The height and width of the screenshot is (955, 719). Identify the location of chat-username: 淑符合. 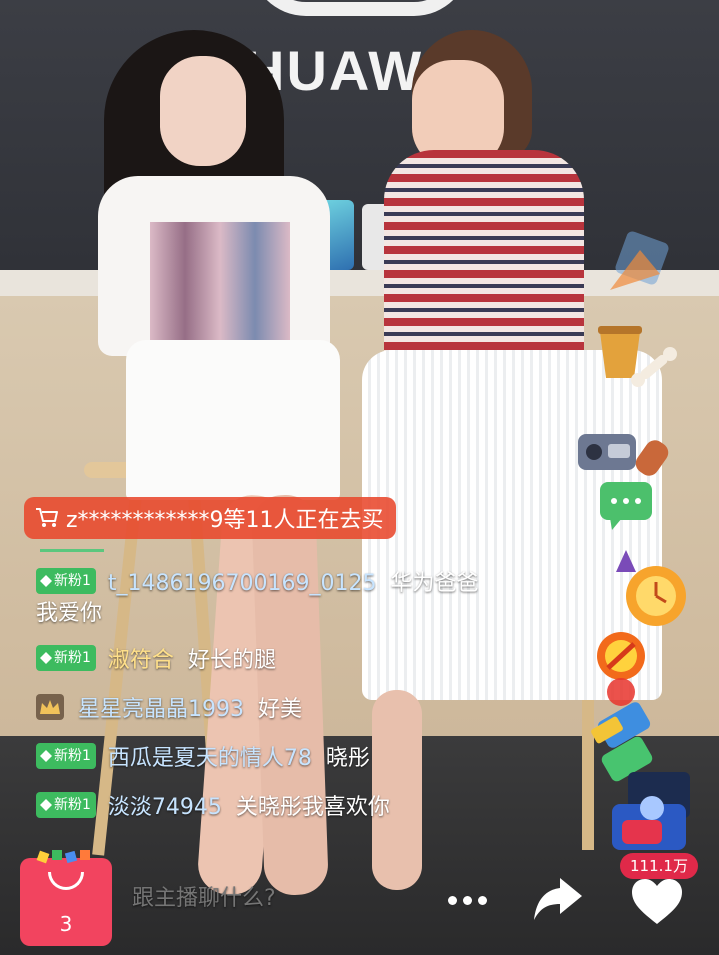
(141, 660).